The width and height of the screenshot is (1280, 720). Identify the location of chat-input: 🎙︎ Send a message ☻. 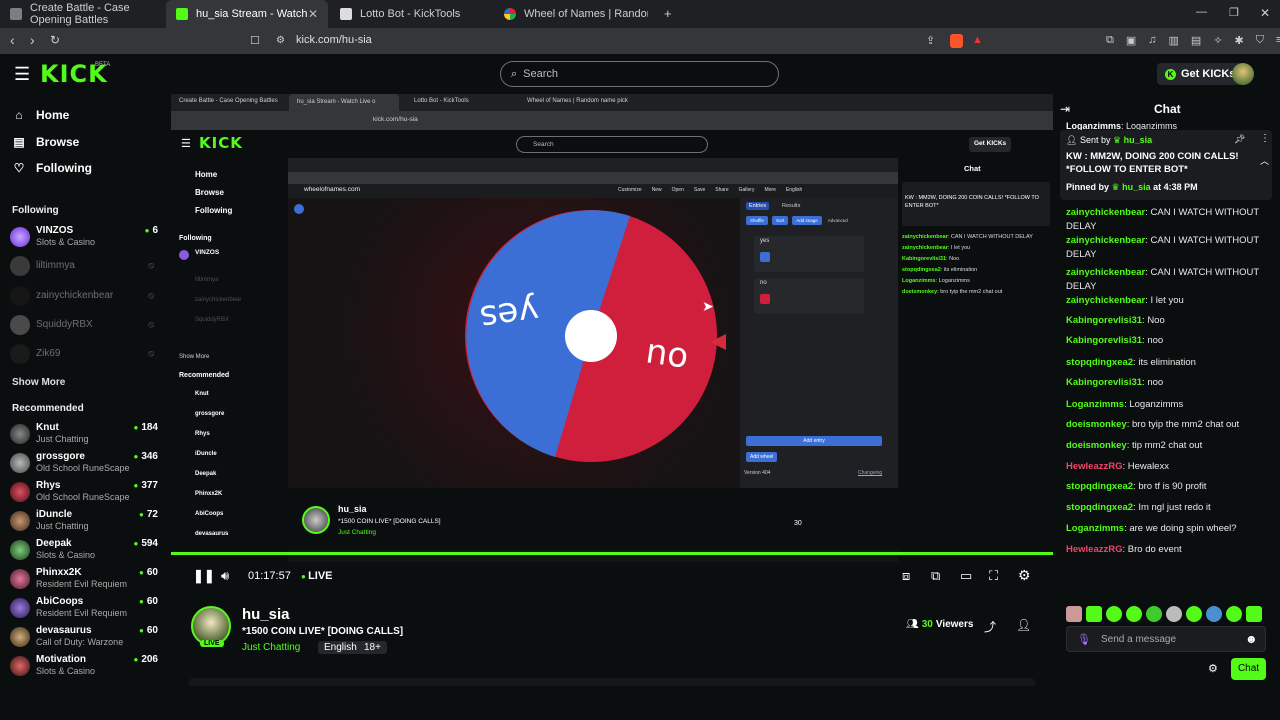
(1166, 639).